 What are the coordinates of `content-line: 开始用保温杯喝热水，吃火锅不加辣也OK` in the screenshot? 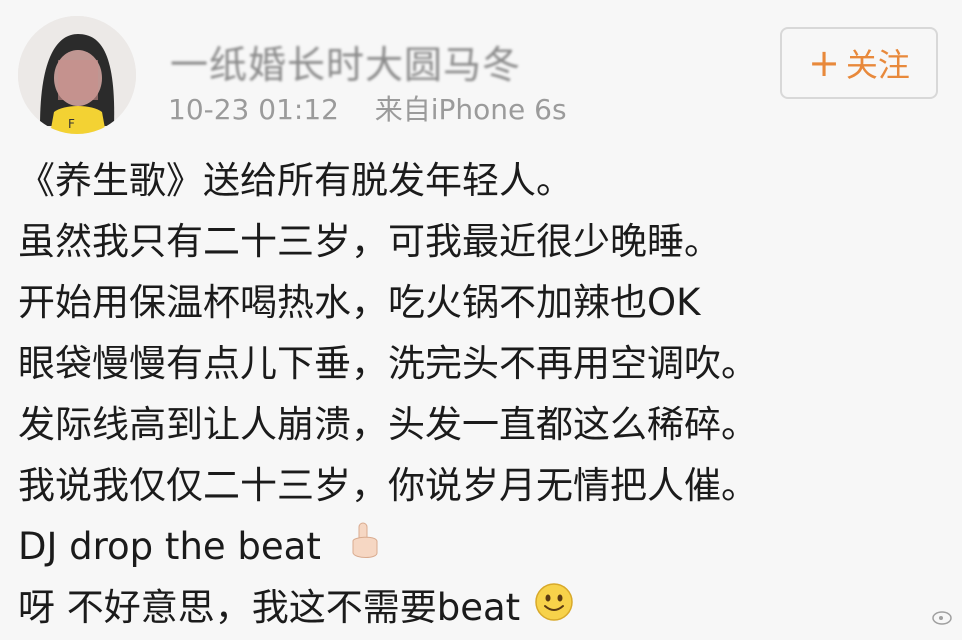 It's located at (483, 302).